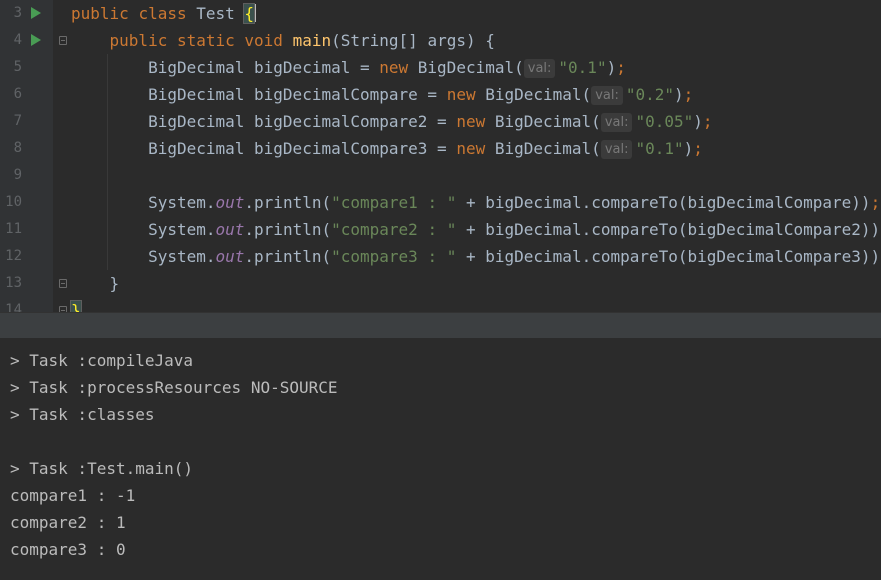  I want to click on code-token: class, so click(167, 13).